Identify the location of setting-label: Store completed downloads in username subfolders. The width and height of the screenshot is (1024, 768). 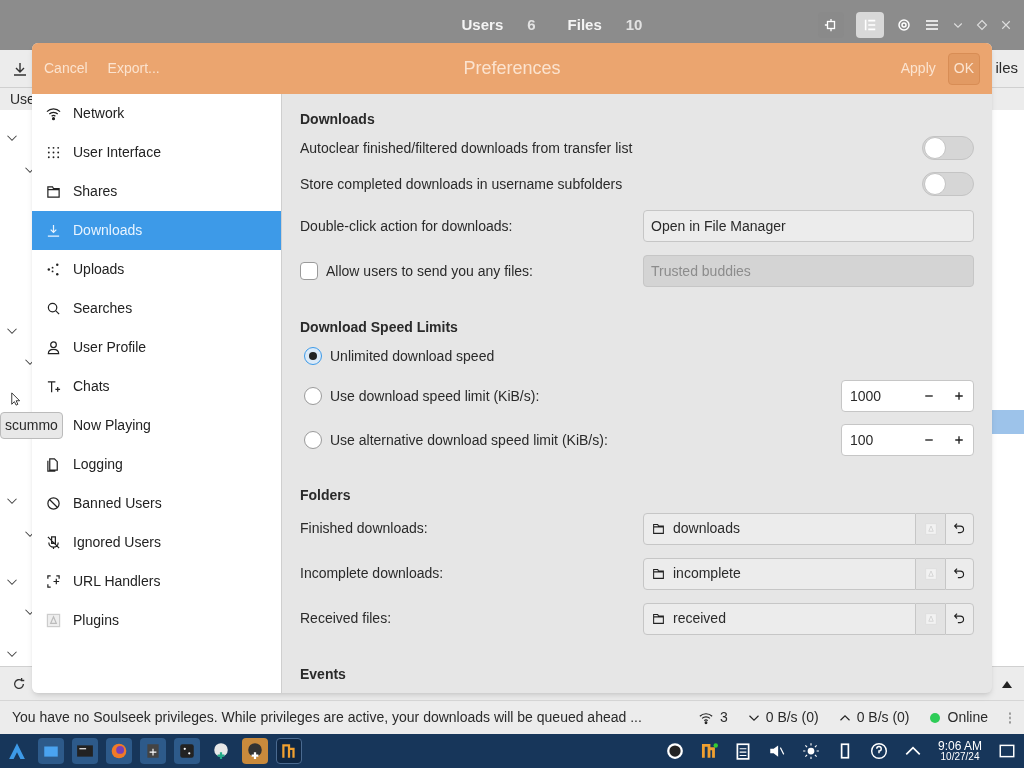
(461, 184).